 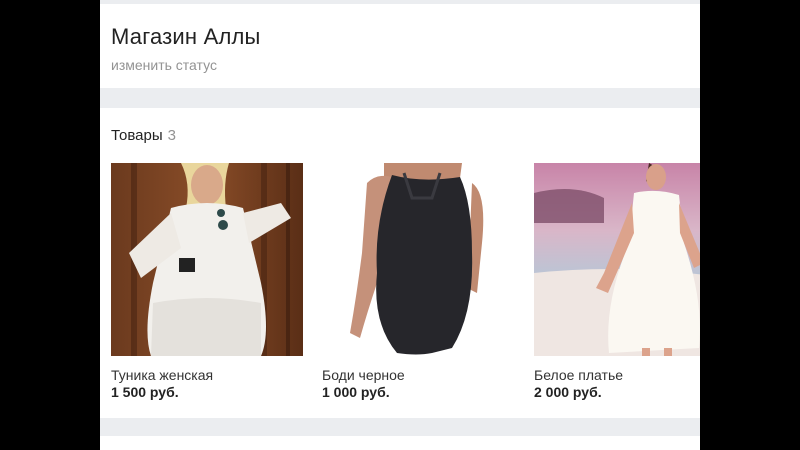 I want to click on shop-header-card: Магазин Аллы изменить статус, so click(x=400, y=46).